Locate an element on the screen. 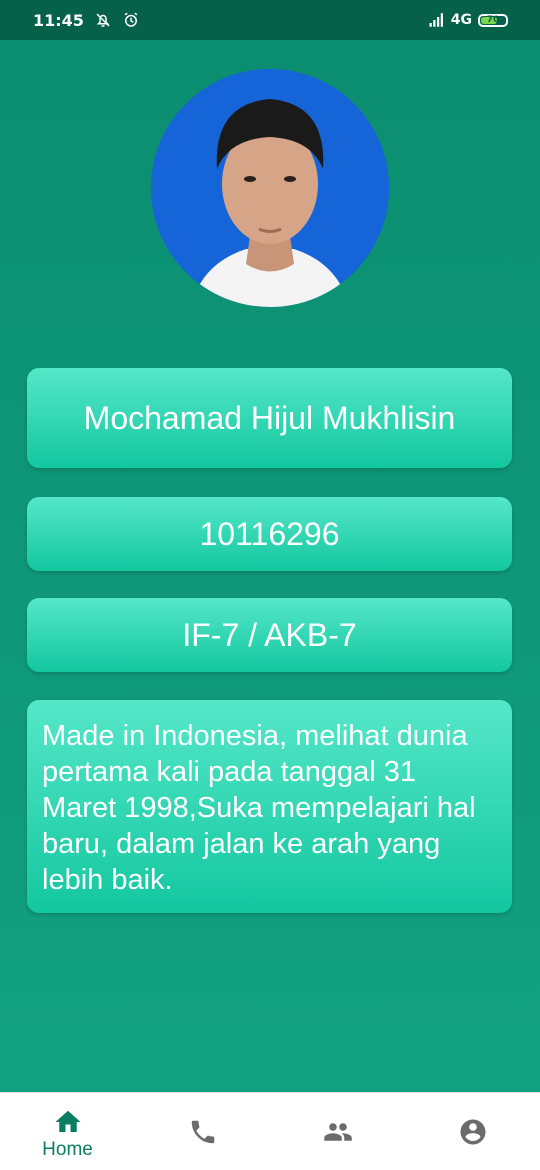  status-time: 11:45 is located at coordinates (58, 20).